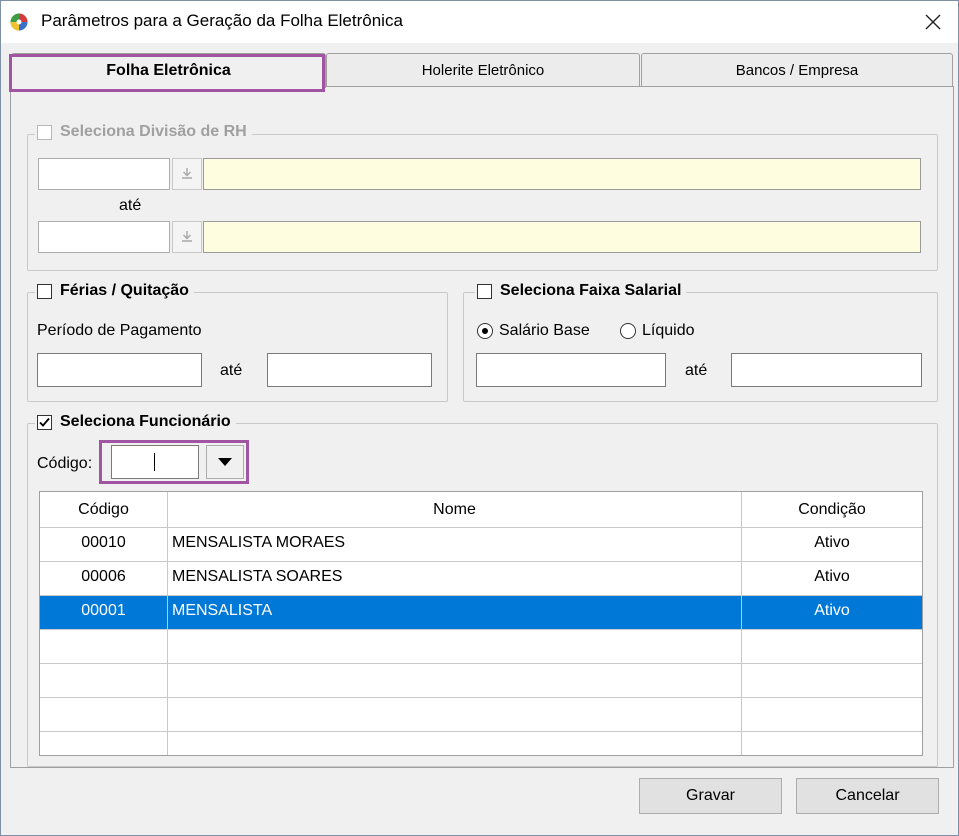 The width and height of the screenshot is (959, 836). What do you see at coordinates (124, 290) in the screenshot?
I see `ferias-label: Férias / Quitação` at bounding box center [124, 290].